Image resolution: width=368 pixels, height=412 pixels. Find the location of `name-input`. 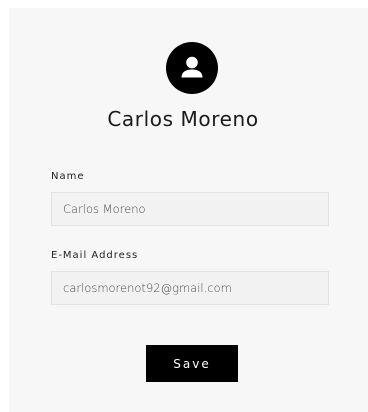

name-input is located at coordinates (190, 209).